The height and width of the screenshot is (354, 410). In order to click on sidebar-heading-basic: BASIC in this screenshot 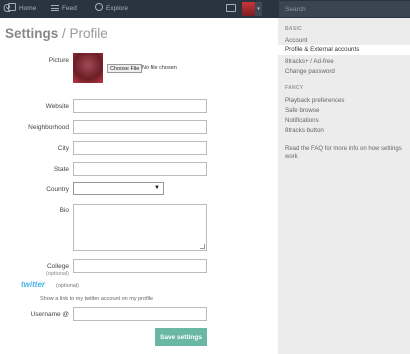, I will do `click(294, 29)`.